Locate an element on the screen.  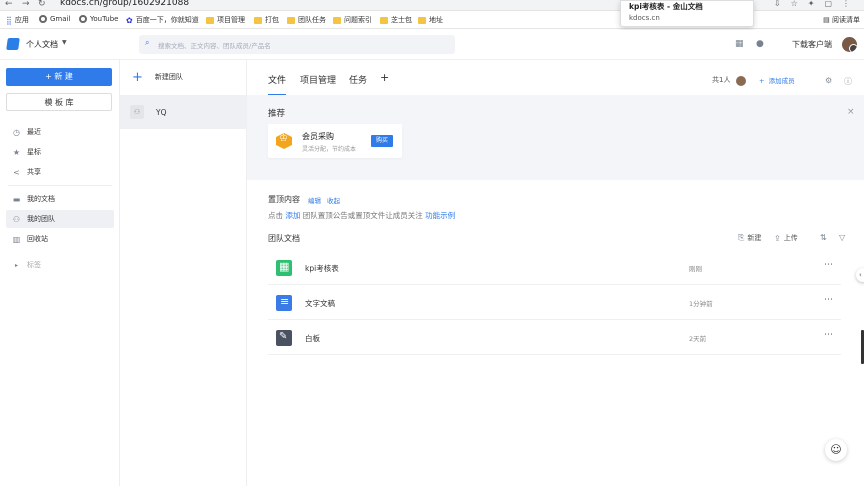
sidebar-item-trash: ▥ 回收站 is located at coordinates (60, 239).